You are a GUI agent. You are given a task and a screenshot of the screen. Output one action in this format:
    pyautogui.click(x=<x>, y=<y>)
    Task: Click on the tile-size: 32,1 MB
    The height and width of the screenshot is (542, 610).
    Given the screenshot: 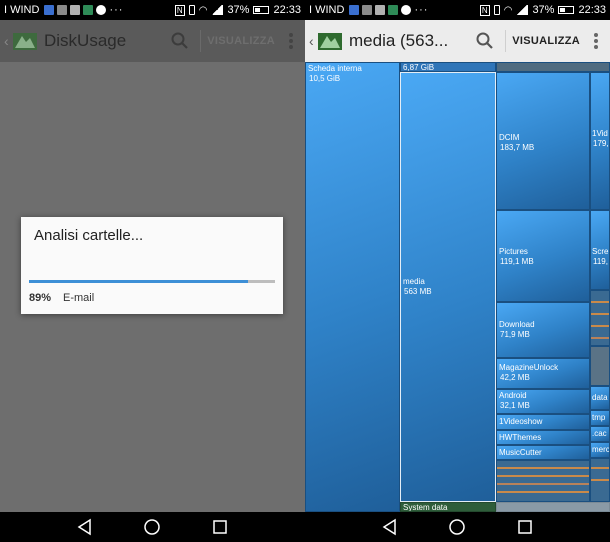 What is the action you would take?
    pyautogui.click(x=515, y=405)
    